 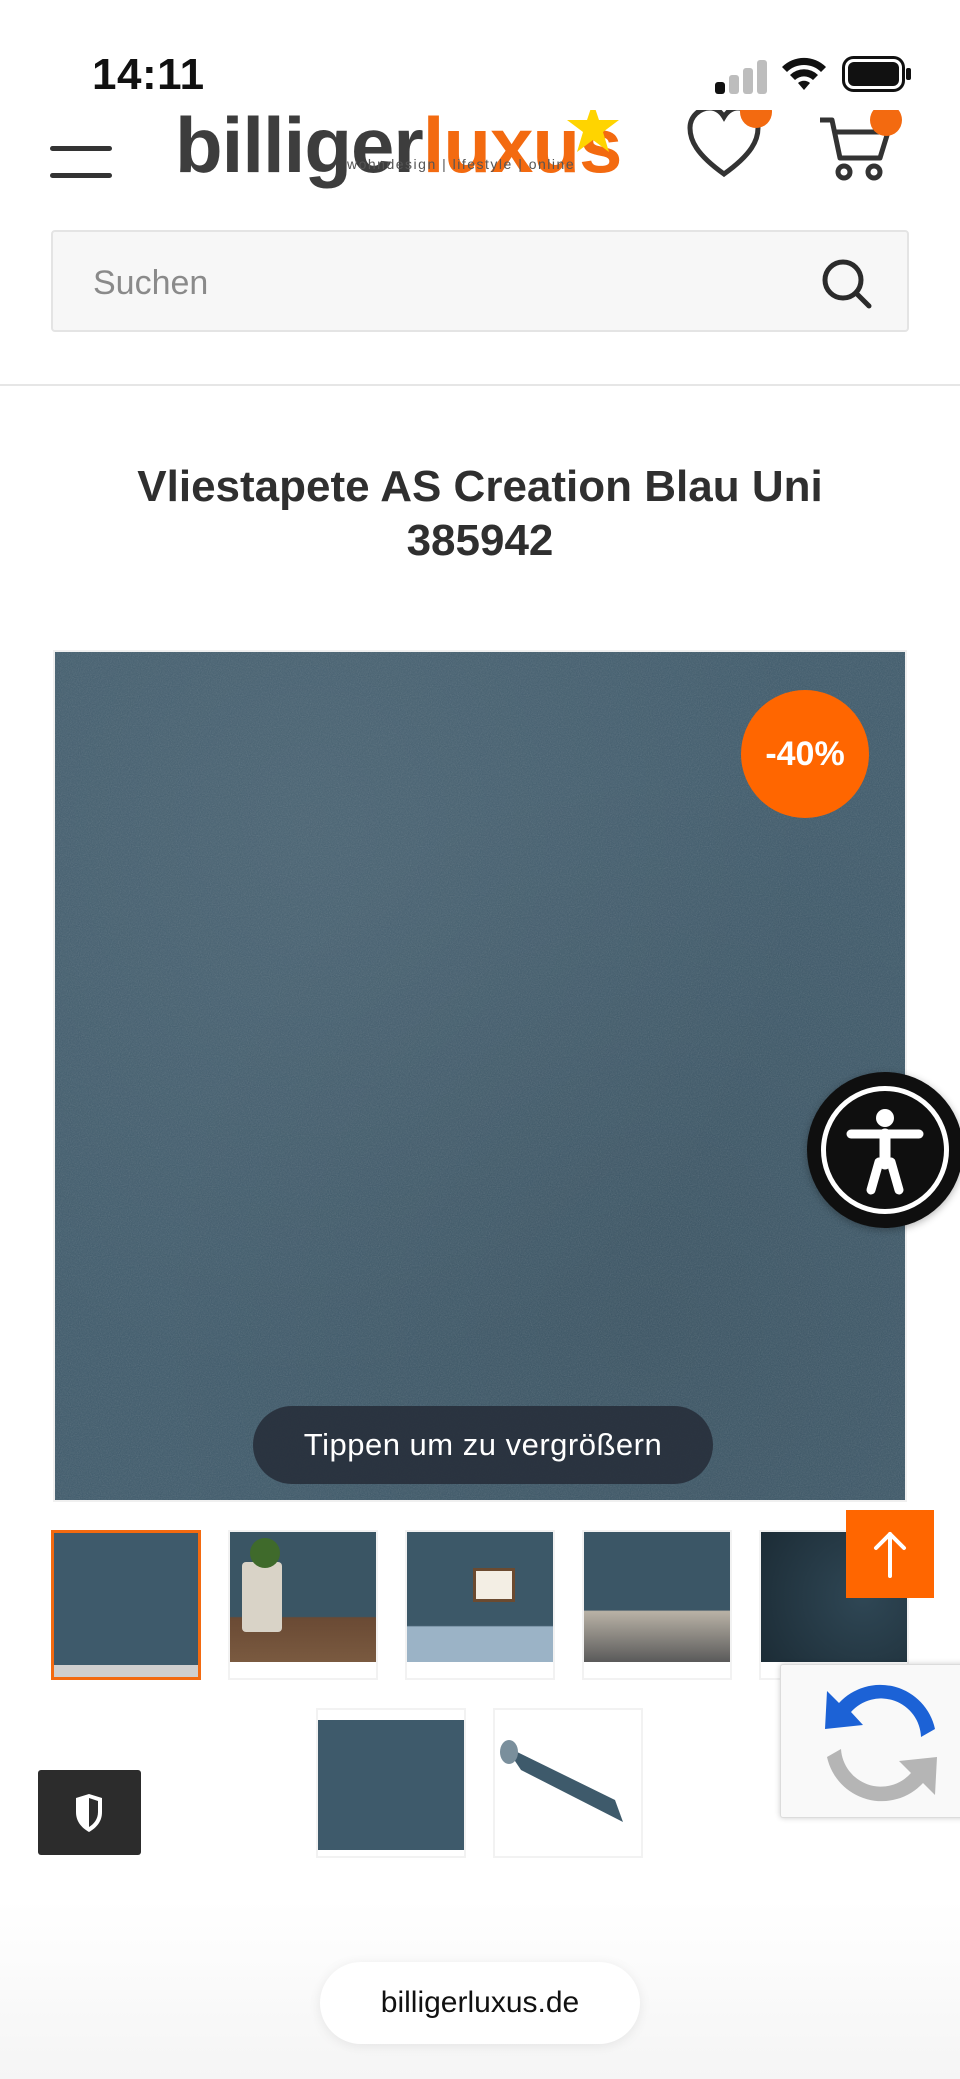 I want to click on discount-badge: -40%, so click(x=805, y=754).